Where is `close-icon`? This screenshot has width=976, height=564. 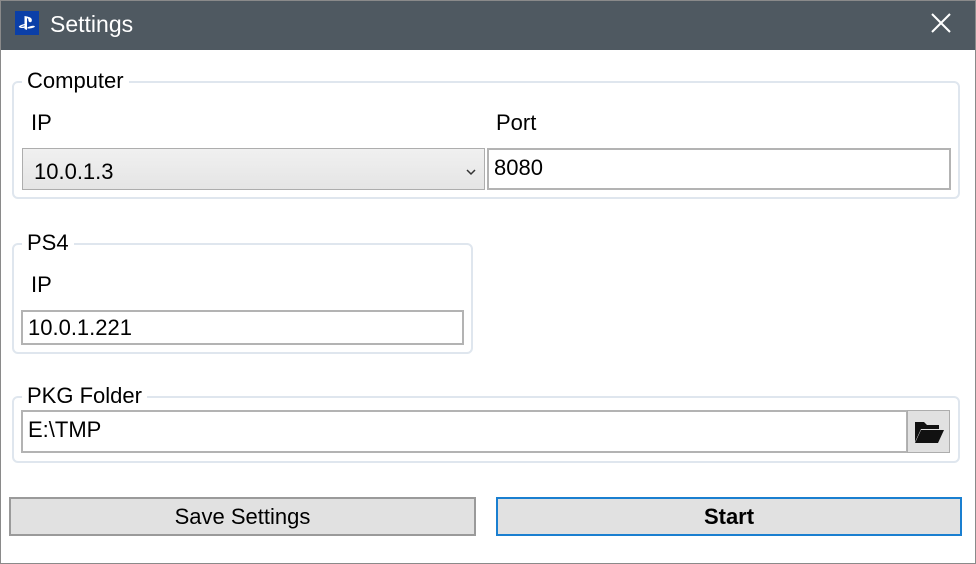 close-icon is located at coordinates (941, 23).